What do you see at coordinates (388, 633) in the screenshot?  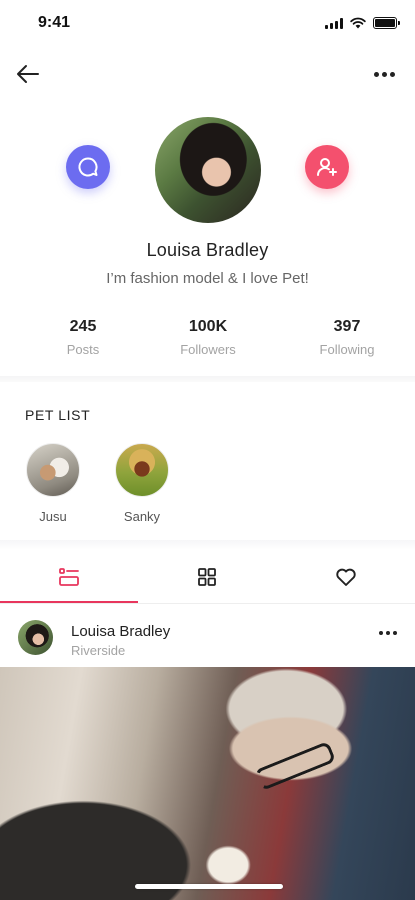 I see `post-more-button` at bounding box center [388, 633].